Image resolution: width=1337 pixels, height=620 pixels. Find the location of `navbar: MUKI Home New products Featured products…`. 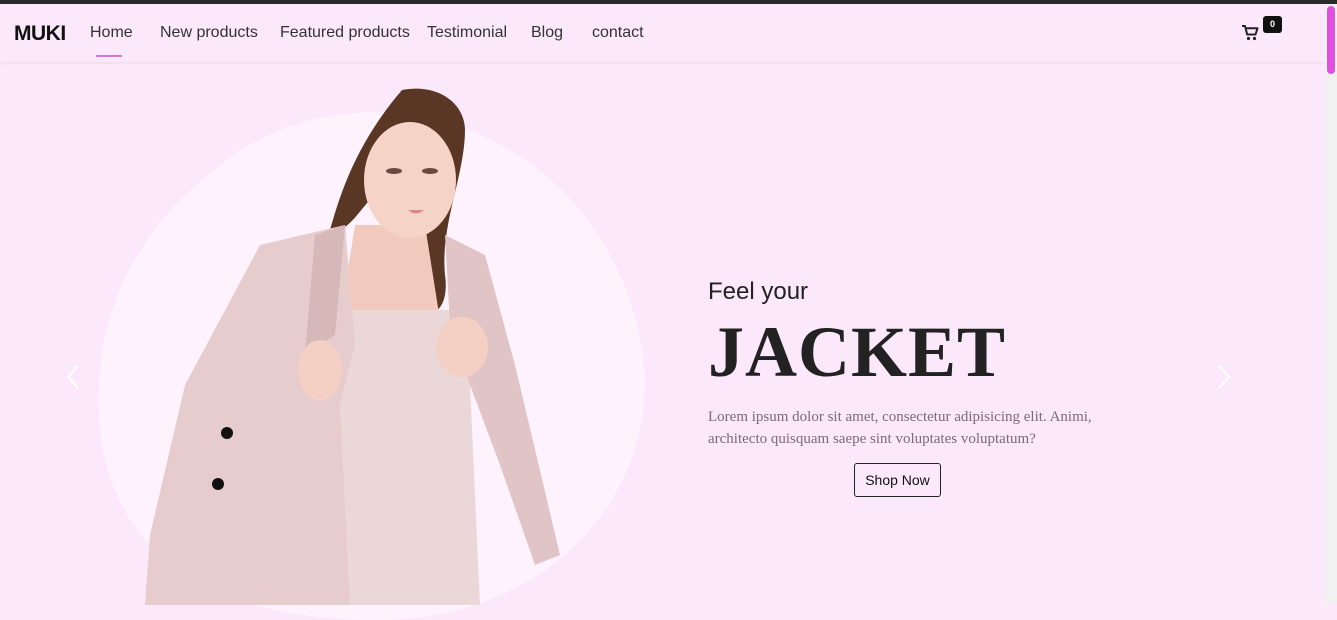

navbar: MUKI Home New products Featured products… is located at coordinates (662, 33).